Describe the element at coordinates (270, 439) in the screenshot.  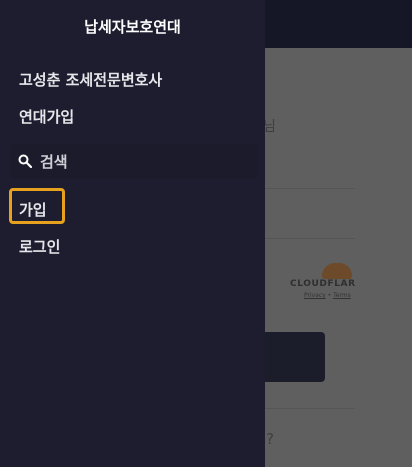
I see `background-text-fragment: ?` at that location.